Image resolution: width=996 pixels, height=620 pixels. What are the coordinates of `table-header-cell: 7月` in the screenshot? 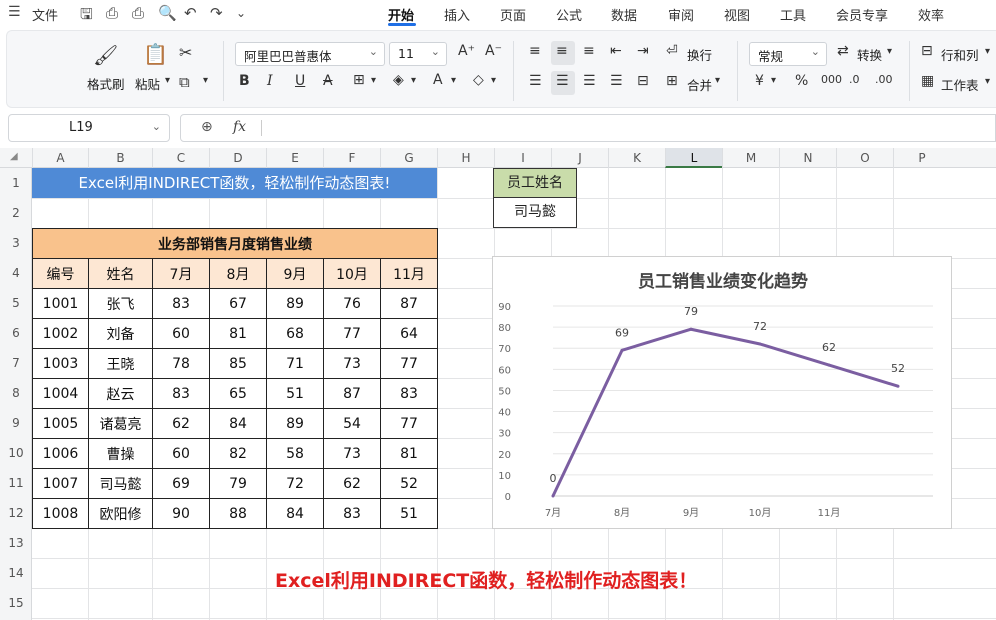 It's located at (181, 273).